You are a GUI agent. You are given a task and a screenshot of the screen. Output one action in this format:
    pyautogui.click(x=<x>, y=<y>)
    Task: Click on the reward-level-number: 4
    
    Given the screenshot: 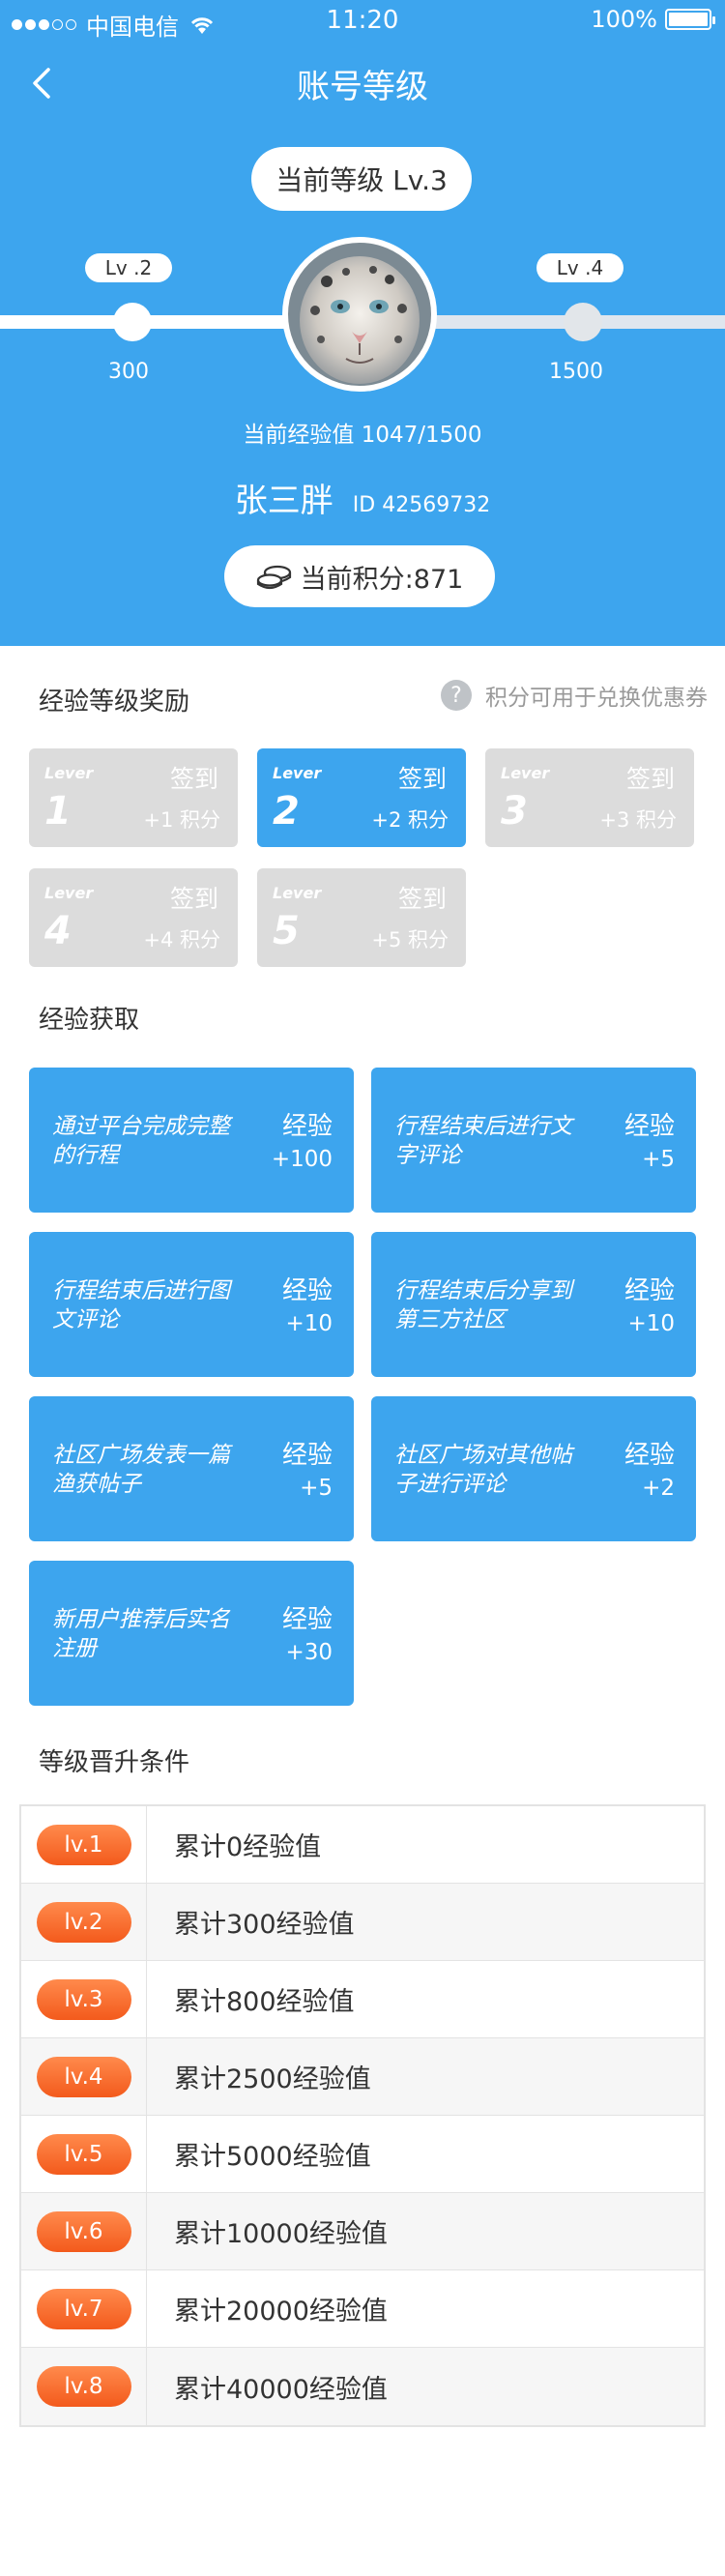 What is the action you would take?
    pyautogui.click(x=58, y=931)
    